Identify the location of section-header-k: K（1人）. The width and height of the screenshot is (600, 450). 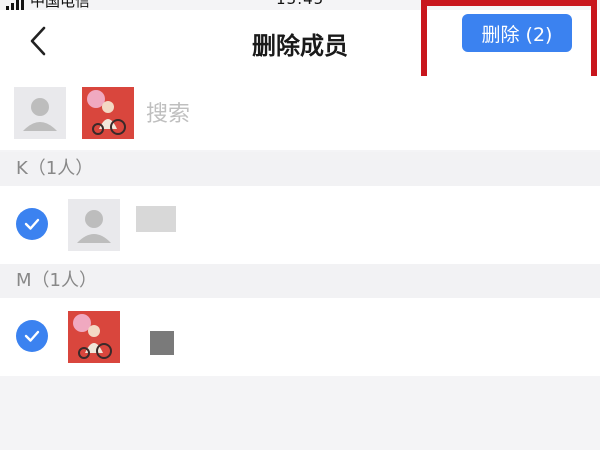
(300, 169).